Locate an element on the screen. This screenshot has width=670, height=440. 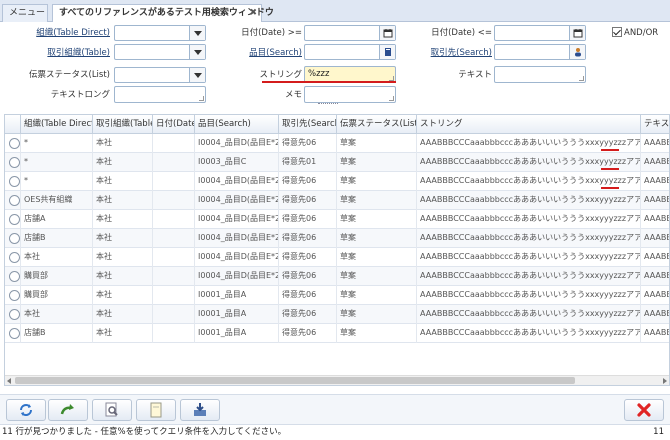
column-header: ストリング is located at coordinates (529, 124).